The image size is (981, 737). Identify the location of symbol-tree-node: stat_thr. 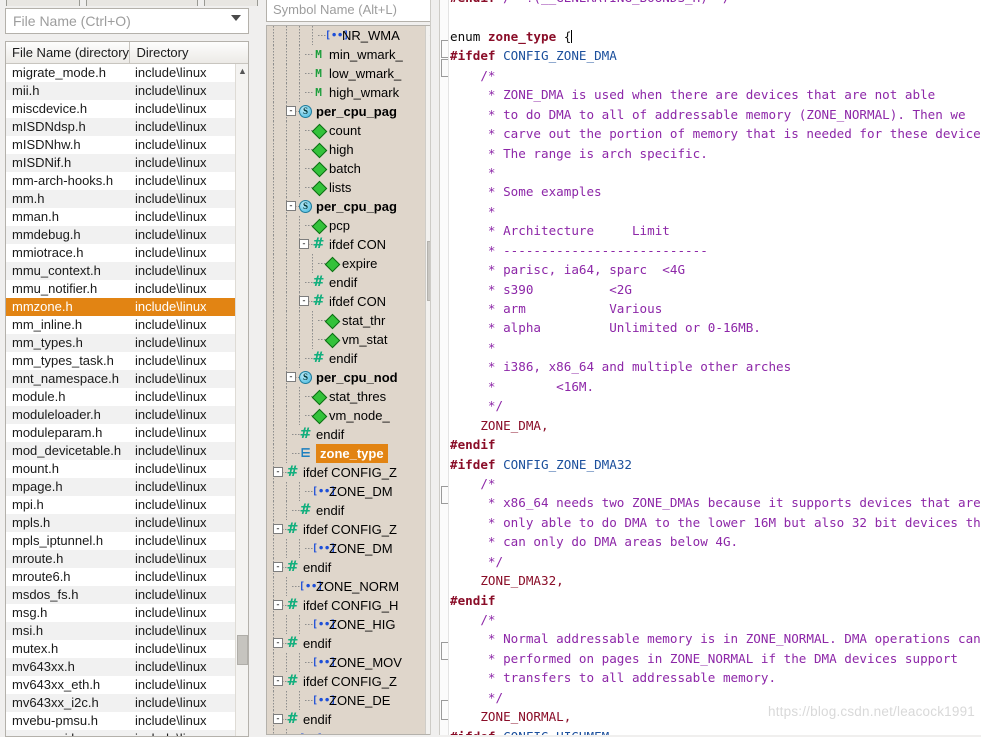
(353, 320).